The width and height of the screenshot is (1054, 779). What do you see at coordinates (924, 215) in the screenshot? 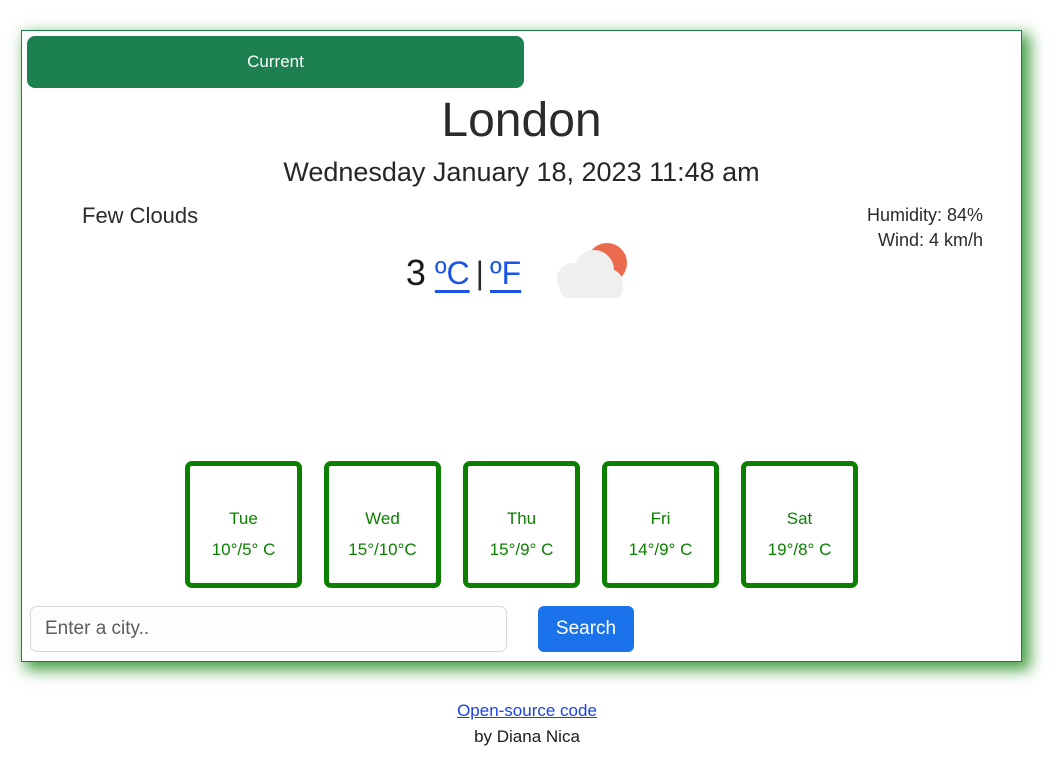
I see `humidity-value: Humidity: 84%` at bounding box center [924, 215].